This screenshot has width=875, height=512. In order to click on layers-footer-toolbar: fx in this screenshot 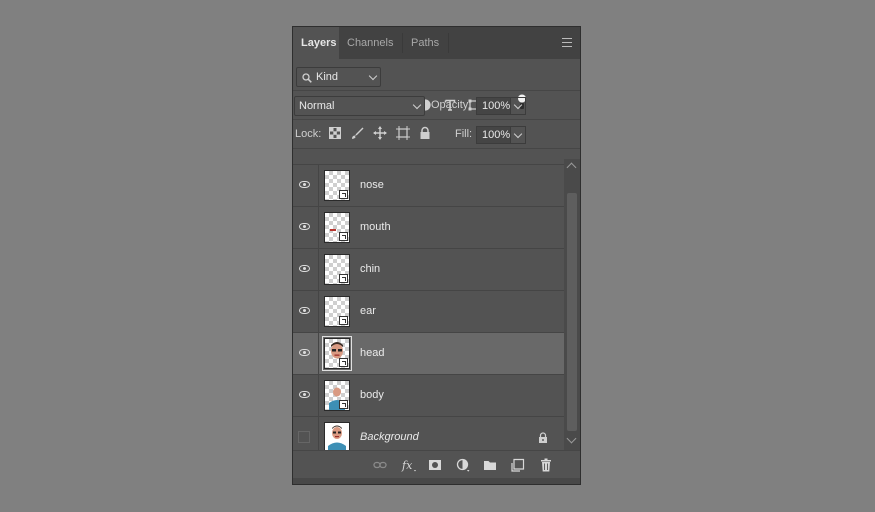, I will do `click(436, 464)`.